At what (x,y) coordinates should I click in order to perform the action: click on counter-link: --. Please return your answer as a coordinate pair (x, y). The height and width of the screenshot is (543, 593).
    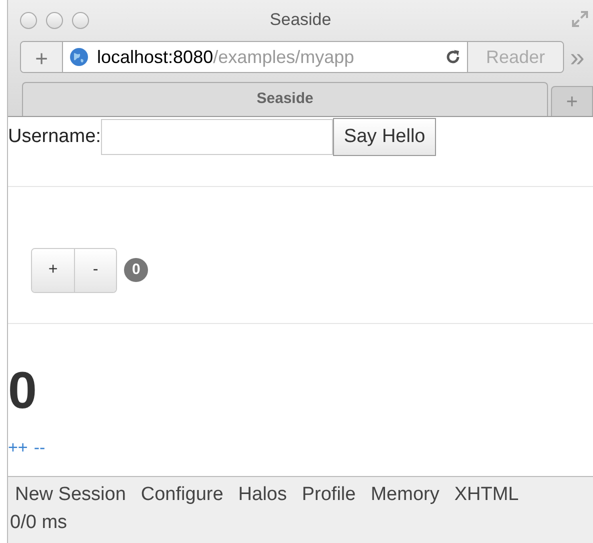
    Looking at the image, I should click on (40, 447).